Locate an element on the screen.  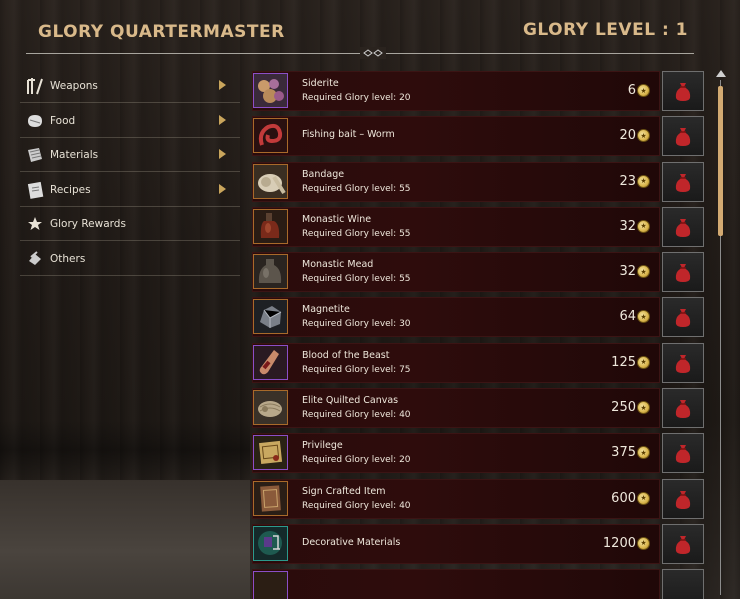
list-item: Bandage Required Glory level: 55 23 ★ is located at coordinates (480, 181).